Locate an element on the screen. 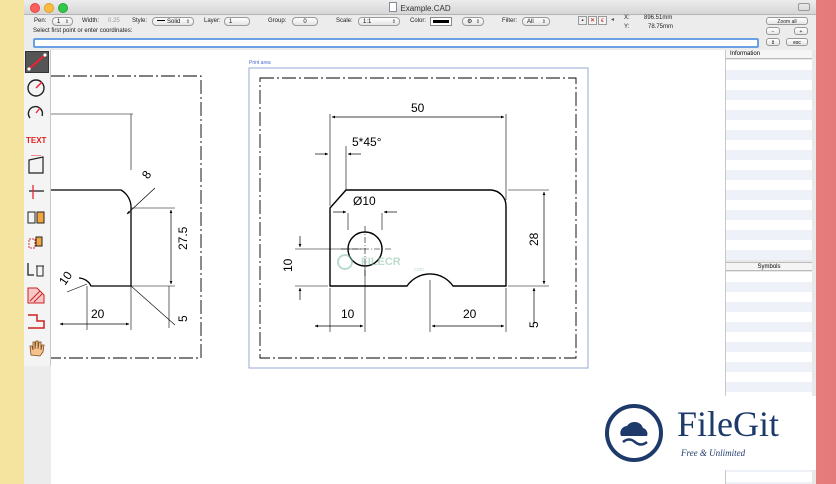 Image resolution: width=836 pixels, height=484 pixels. polyline-icon is located at coordinates (36, 321).